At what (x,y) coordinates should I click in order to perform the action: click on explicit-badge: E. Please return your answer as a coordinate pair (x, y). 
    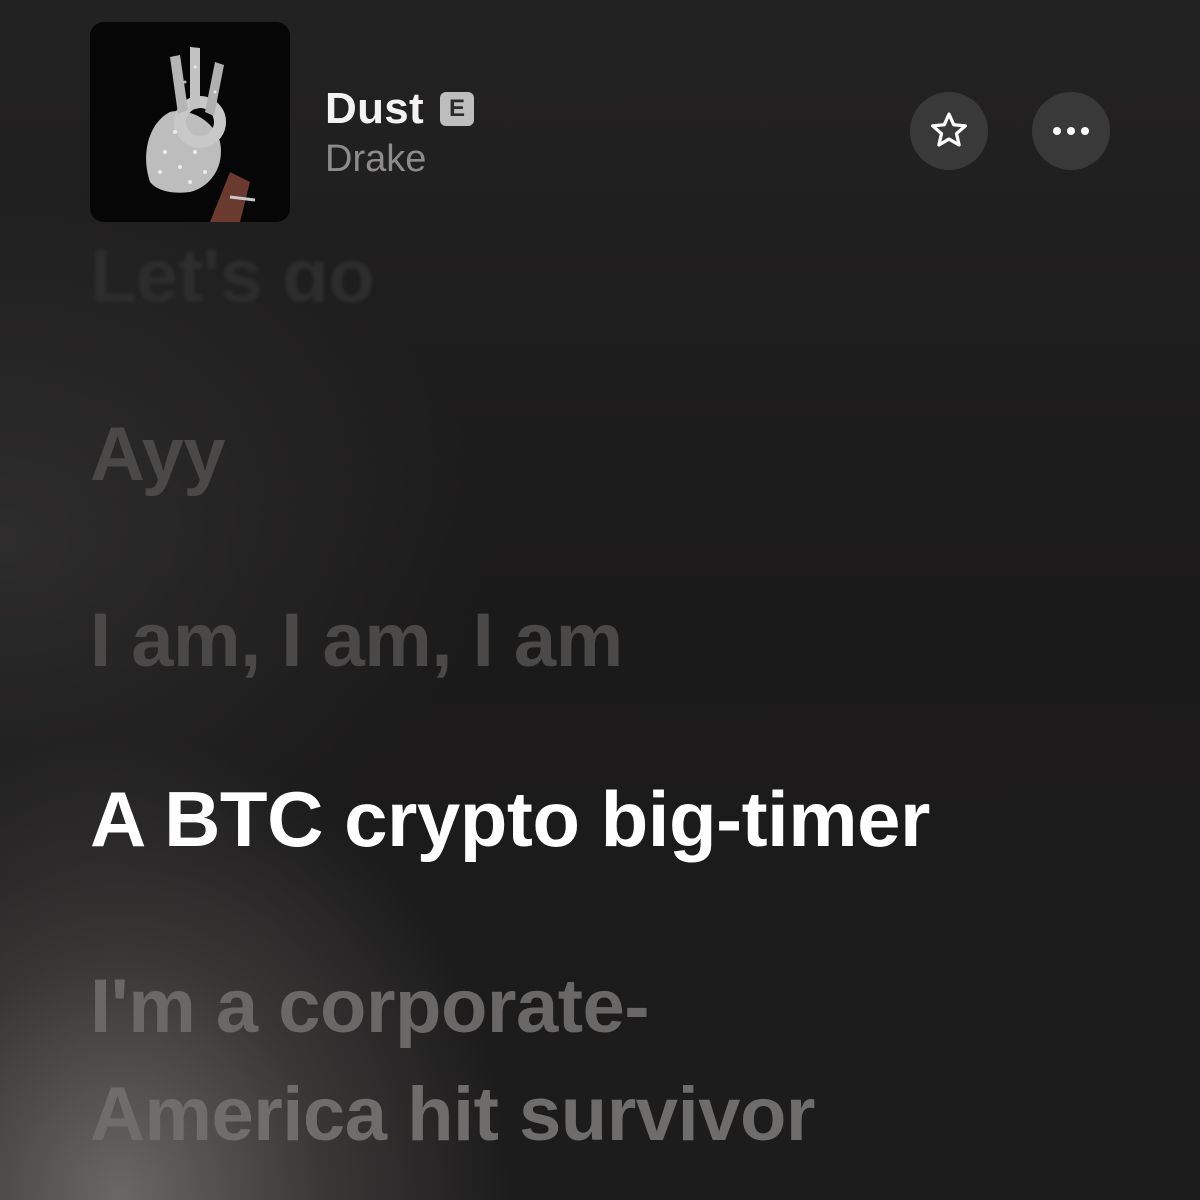
    Looking at the image, I should click on (456, 109).